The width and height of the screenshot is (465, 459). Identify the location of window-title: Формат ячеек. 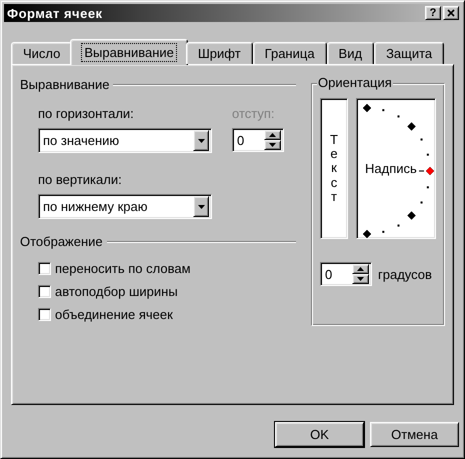
(55, 13).